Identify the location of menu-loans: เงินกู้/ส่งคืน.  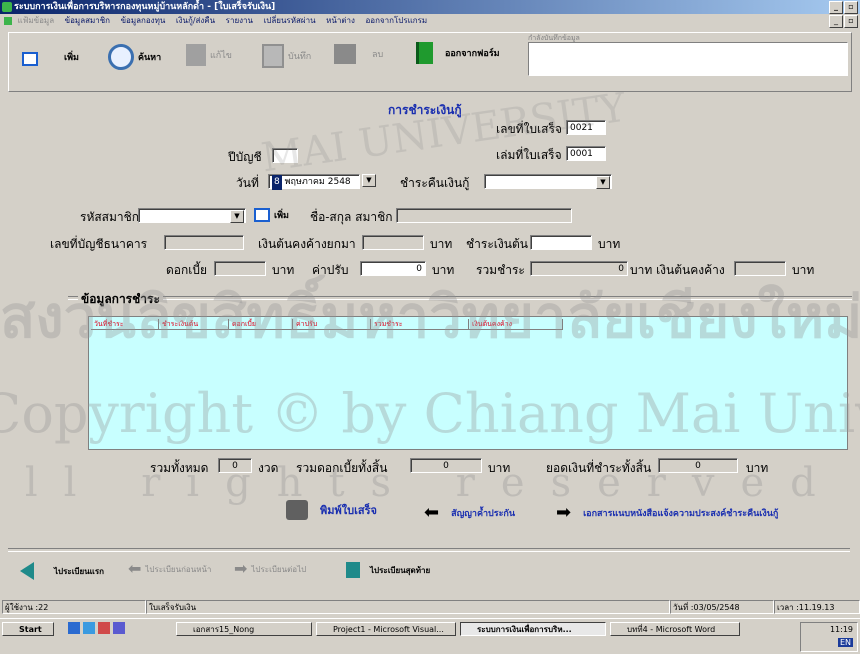
(195, 20).